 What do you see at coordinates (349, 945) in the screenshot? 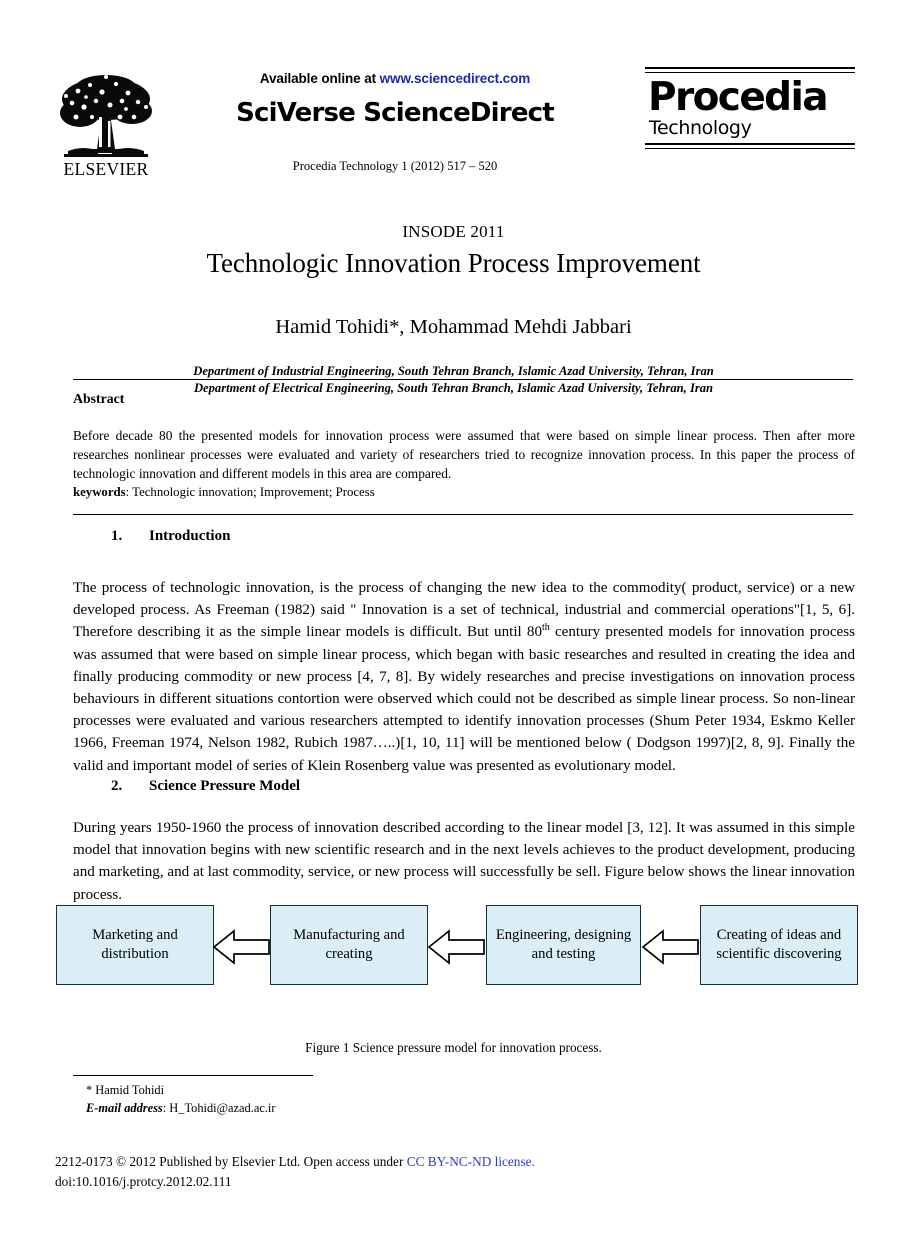
I see `process-box-manufacturing-and-creating: Manufacturing and creating` at bounding box center [349, 945].